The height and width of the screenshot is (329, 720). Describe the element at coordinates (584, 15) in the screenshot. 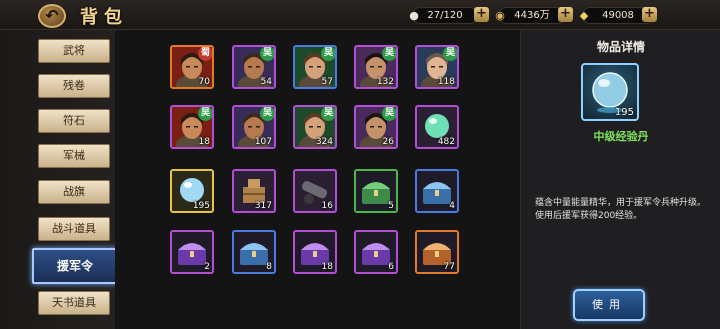

I see `gold-ingot-icon: ◆` at that location.